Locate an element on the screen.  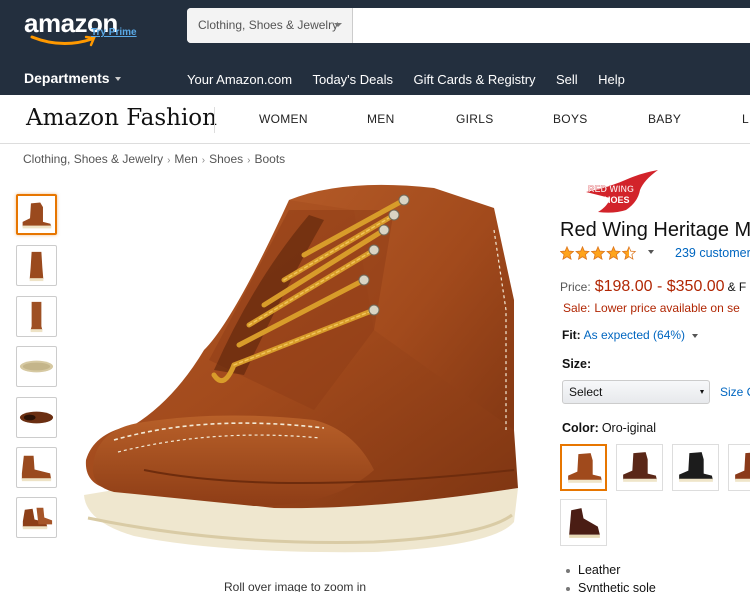
fashion-tab-girls: GIRLS is located at coordinates (475, 119).